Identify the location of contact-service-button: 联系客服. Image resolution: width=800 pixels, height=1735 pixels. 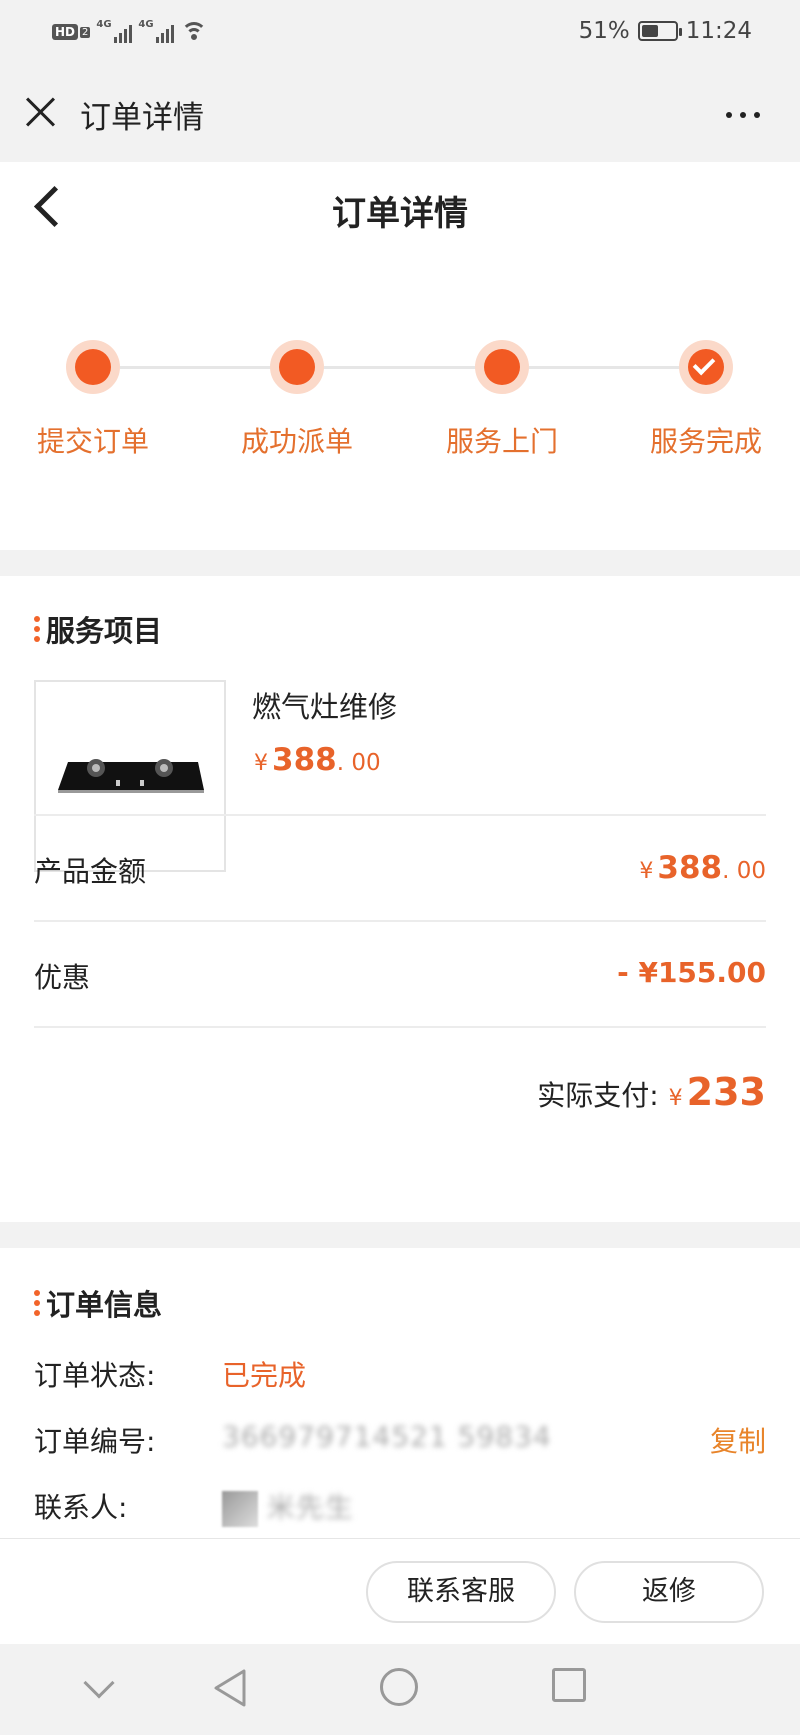
(461, 1592).